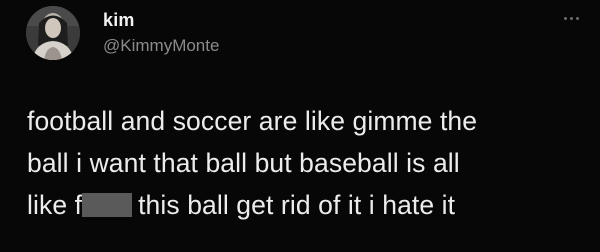 Image resolution: width=600 pixels, height=252 pixels. I want to click on avatar, so click(53, 33).